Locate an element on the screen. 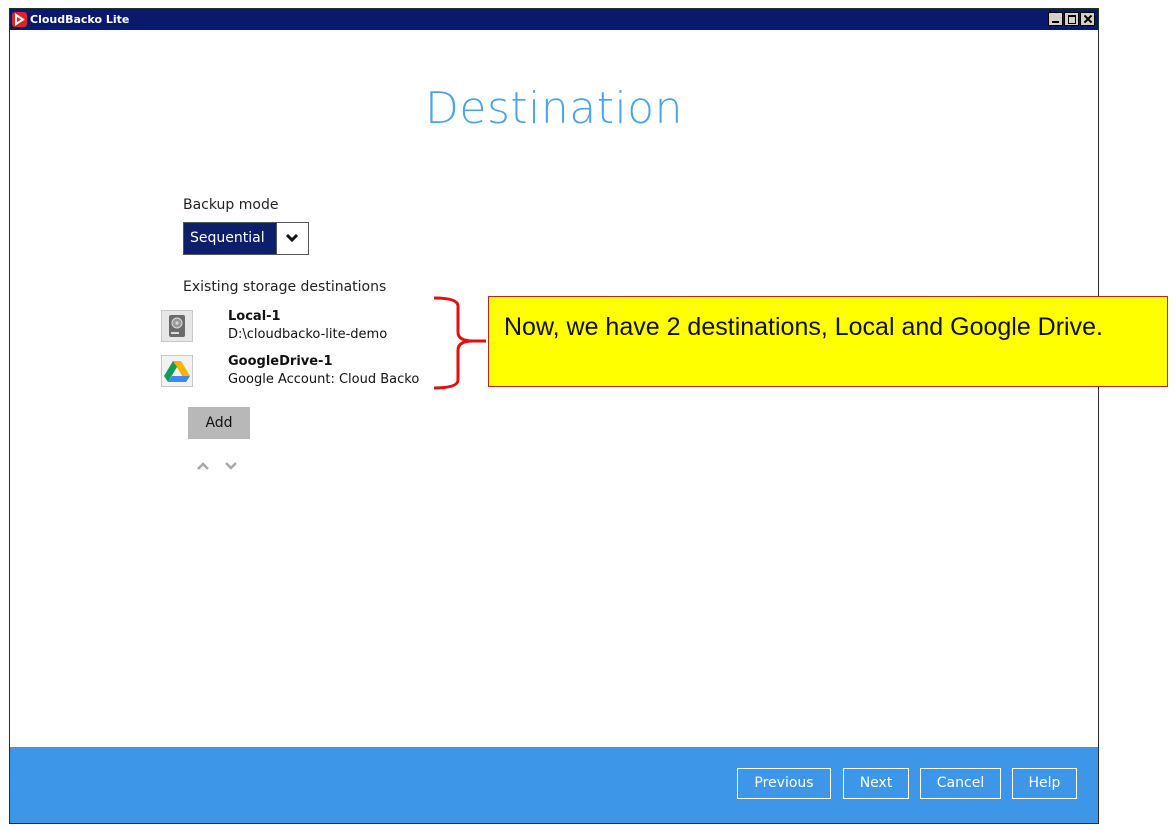 This screenshot has width=1176, height=831. destination-path: D:\cloudbacko-lite-demo is located at coordinates (308, 334).